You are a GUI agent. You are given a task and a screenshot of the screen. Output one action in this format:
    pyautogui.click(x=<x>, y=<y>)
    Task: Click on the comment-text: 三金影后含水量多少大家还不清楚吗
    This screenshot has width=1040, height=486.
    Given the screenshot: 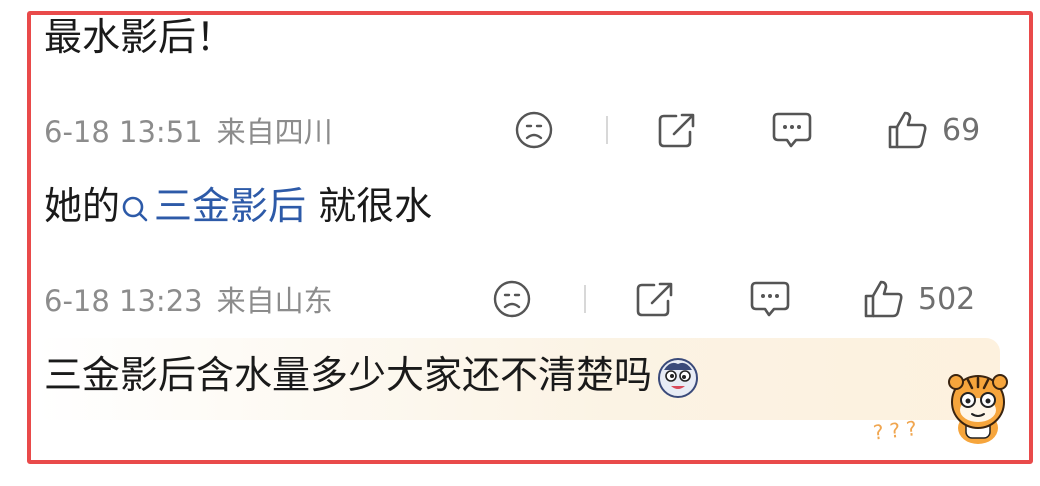 What is the action you would take?
    pyautogui.click(x=372, y=376)
    